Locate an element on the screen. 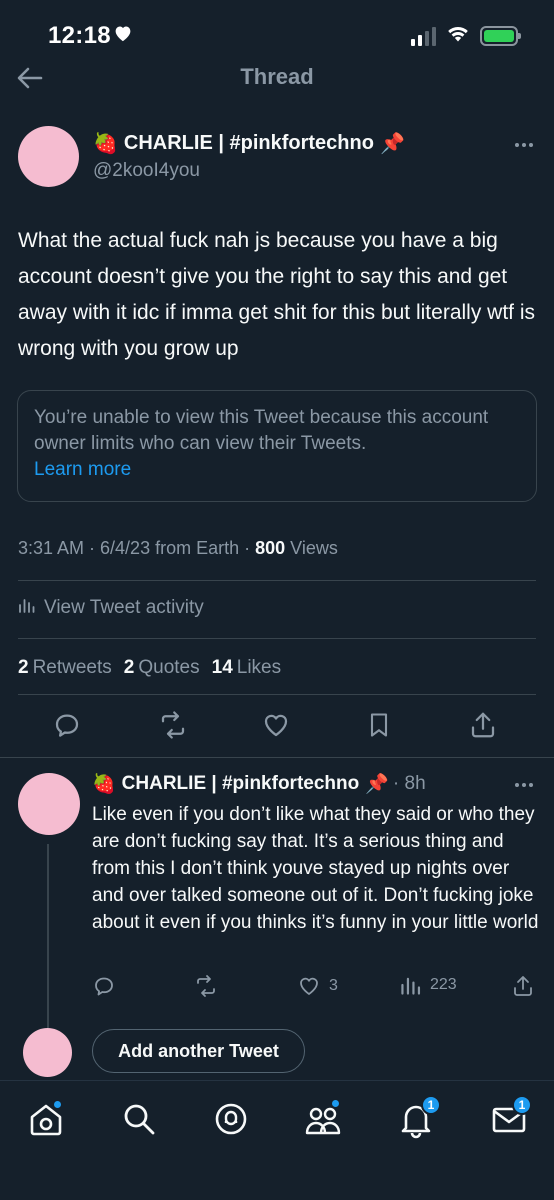 The height and width of the screenshot is (1200, 554). author-name: CHARLIE | #pinkfortechno is located at coordinates (248, 143).